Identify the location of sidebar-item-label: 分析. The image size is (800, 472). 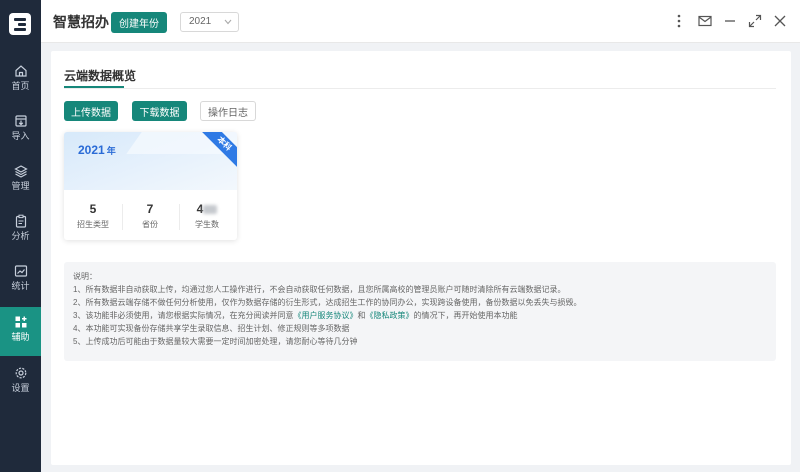
(20, 236).